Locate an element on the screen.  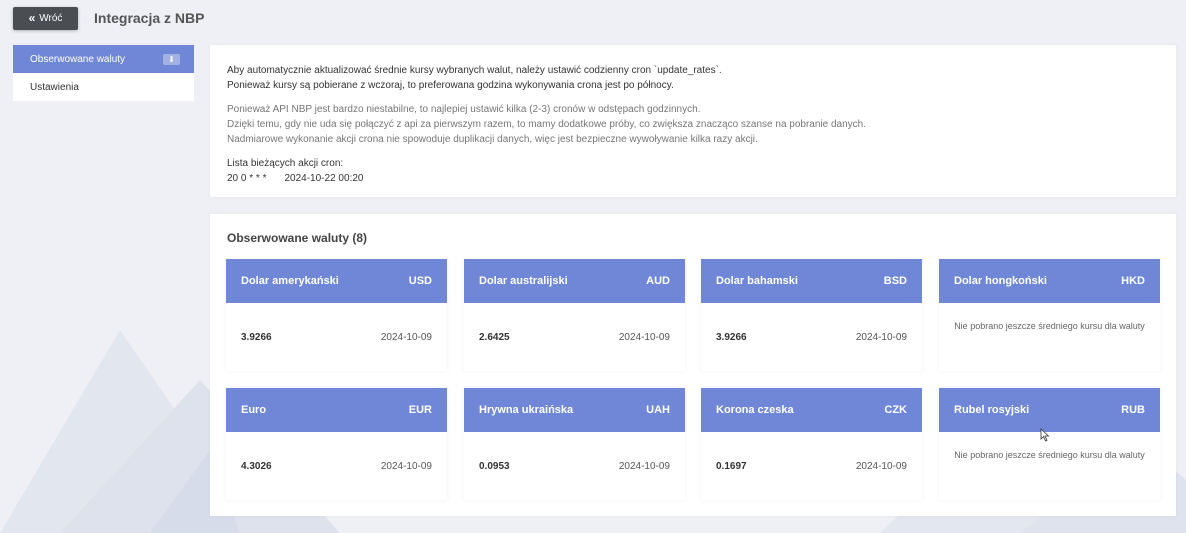
currency-card-eur: Euro EUR 4.3026 2024-10-09 is located at coordinates (336, 444).